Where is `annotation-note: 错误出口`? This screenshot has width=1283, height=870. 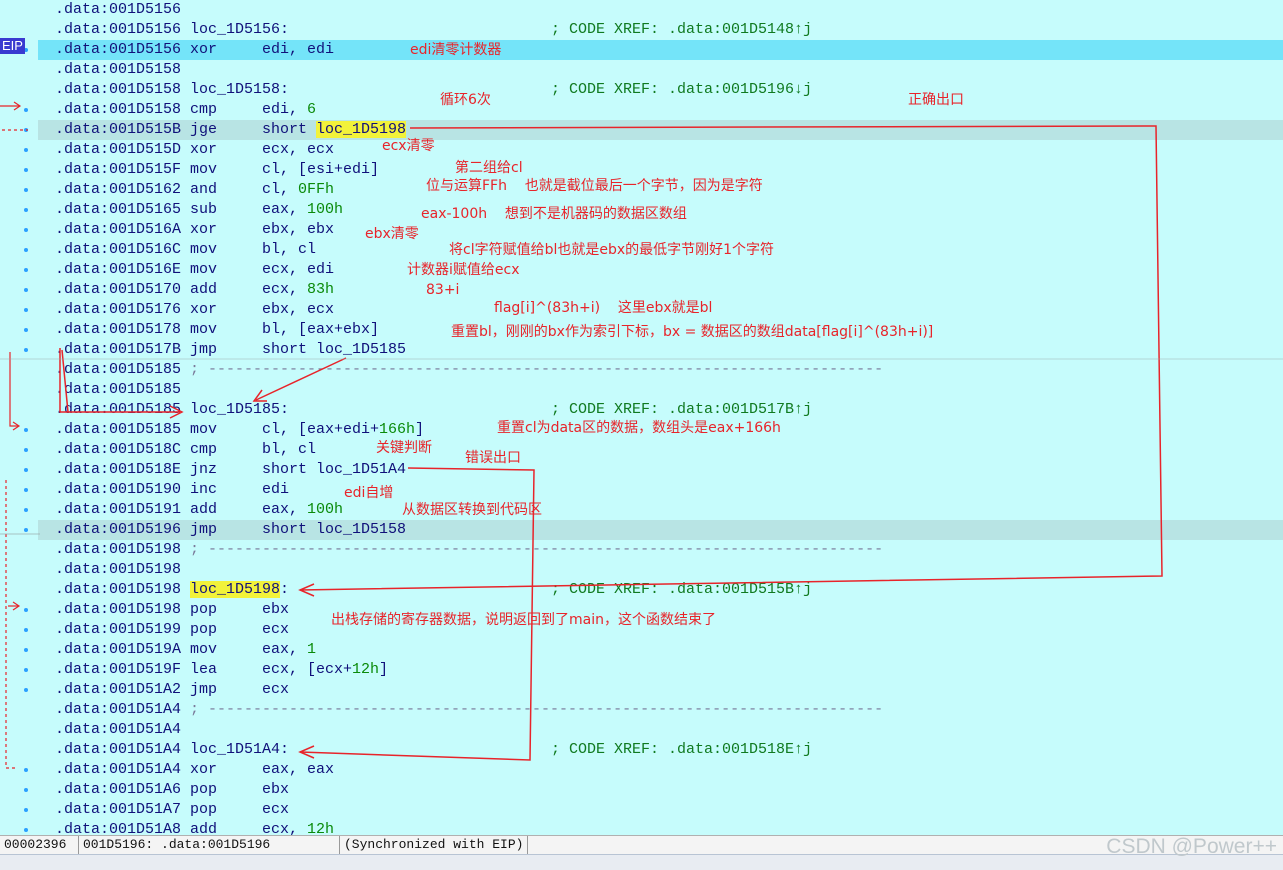
annotation-note: 错误出口 is located at coordinates (493, 458).